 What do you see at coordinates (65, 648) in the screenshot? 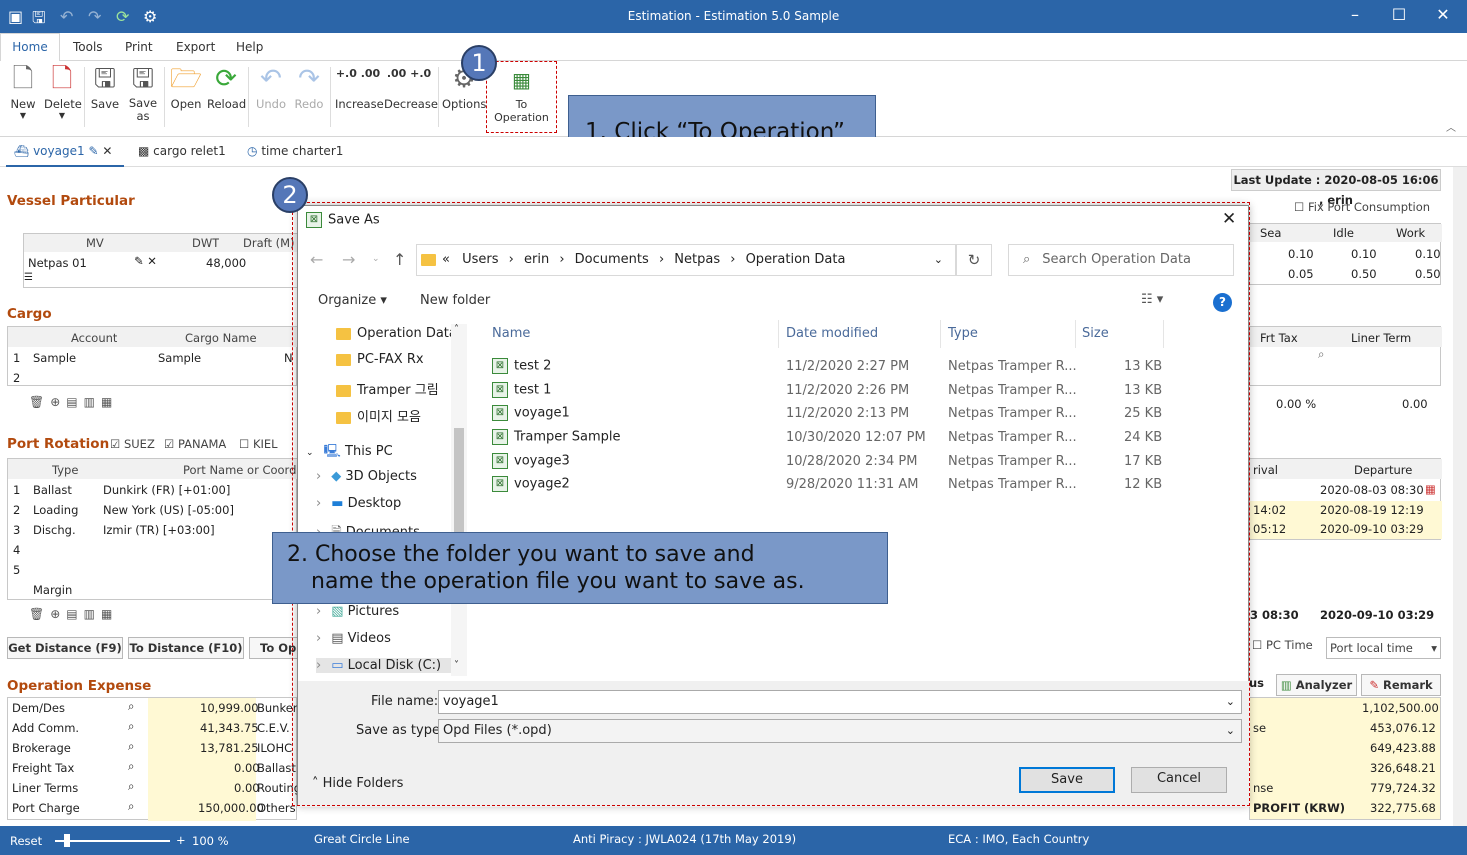
I see `get-distance-button: Get Distance (F9)` at bounding box center [65, 648].